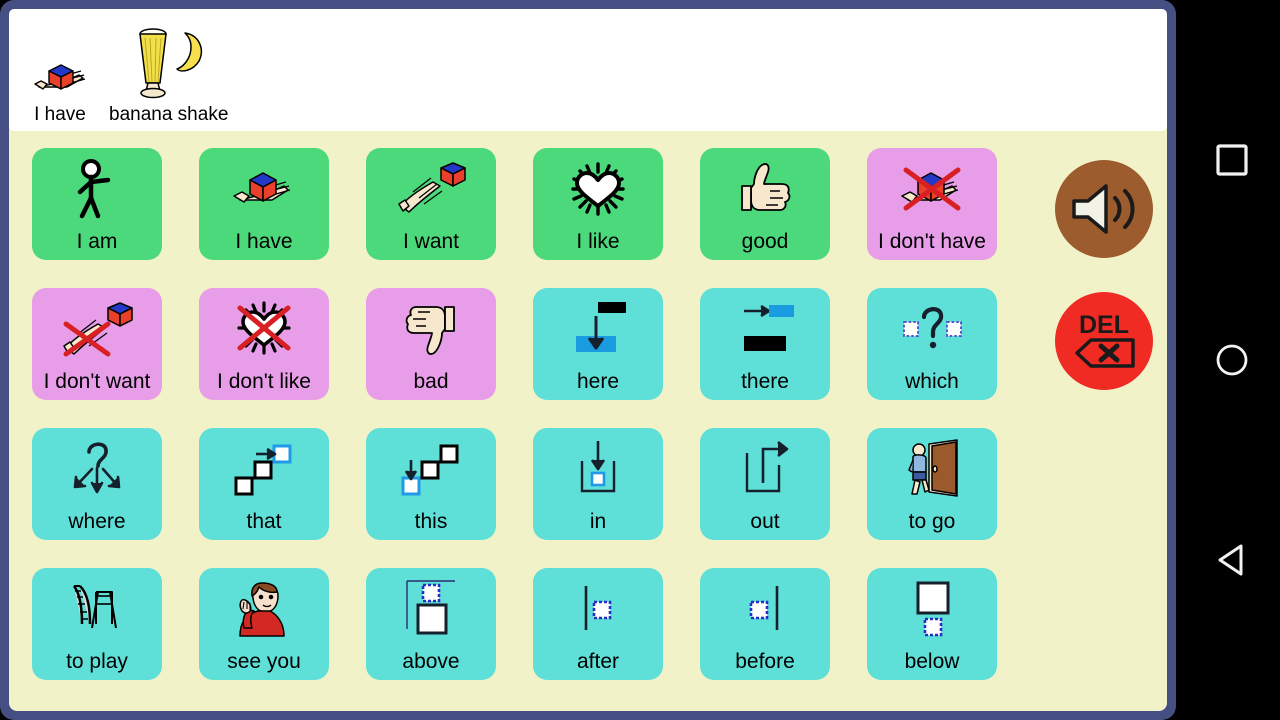 This screenshot has width=1280, height=720. I want to click on symbol-button-i-dont-like: I don't like, so click(264, 344).